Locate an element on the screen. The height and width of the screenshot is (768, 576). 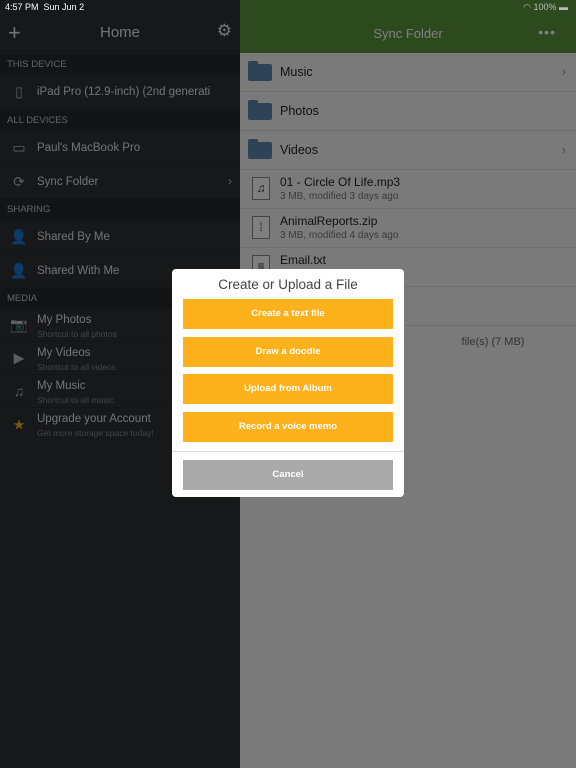
divider is located at coordinates (288, 451).